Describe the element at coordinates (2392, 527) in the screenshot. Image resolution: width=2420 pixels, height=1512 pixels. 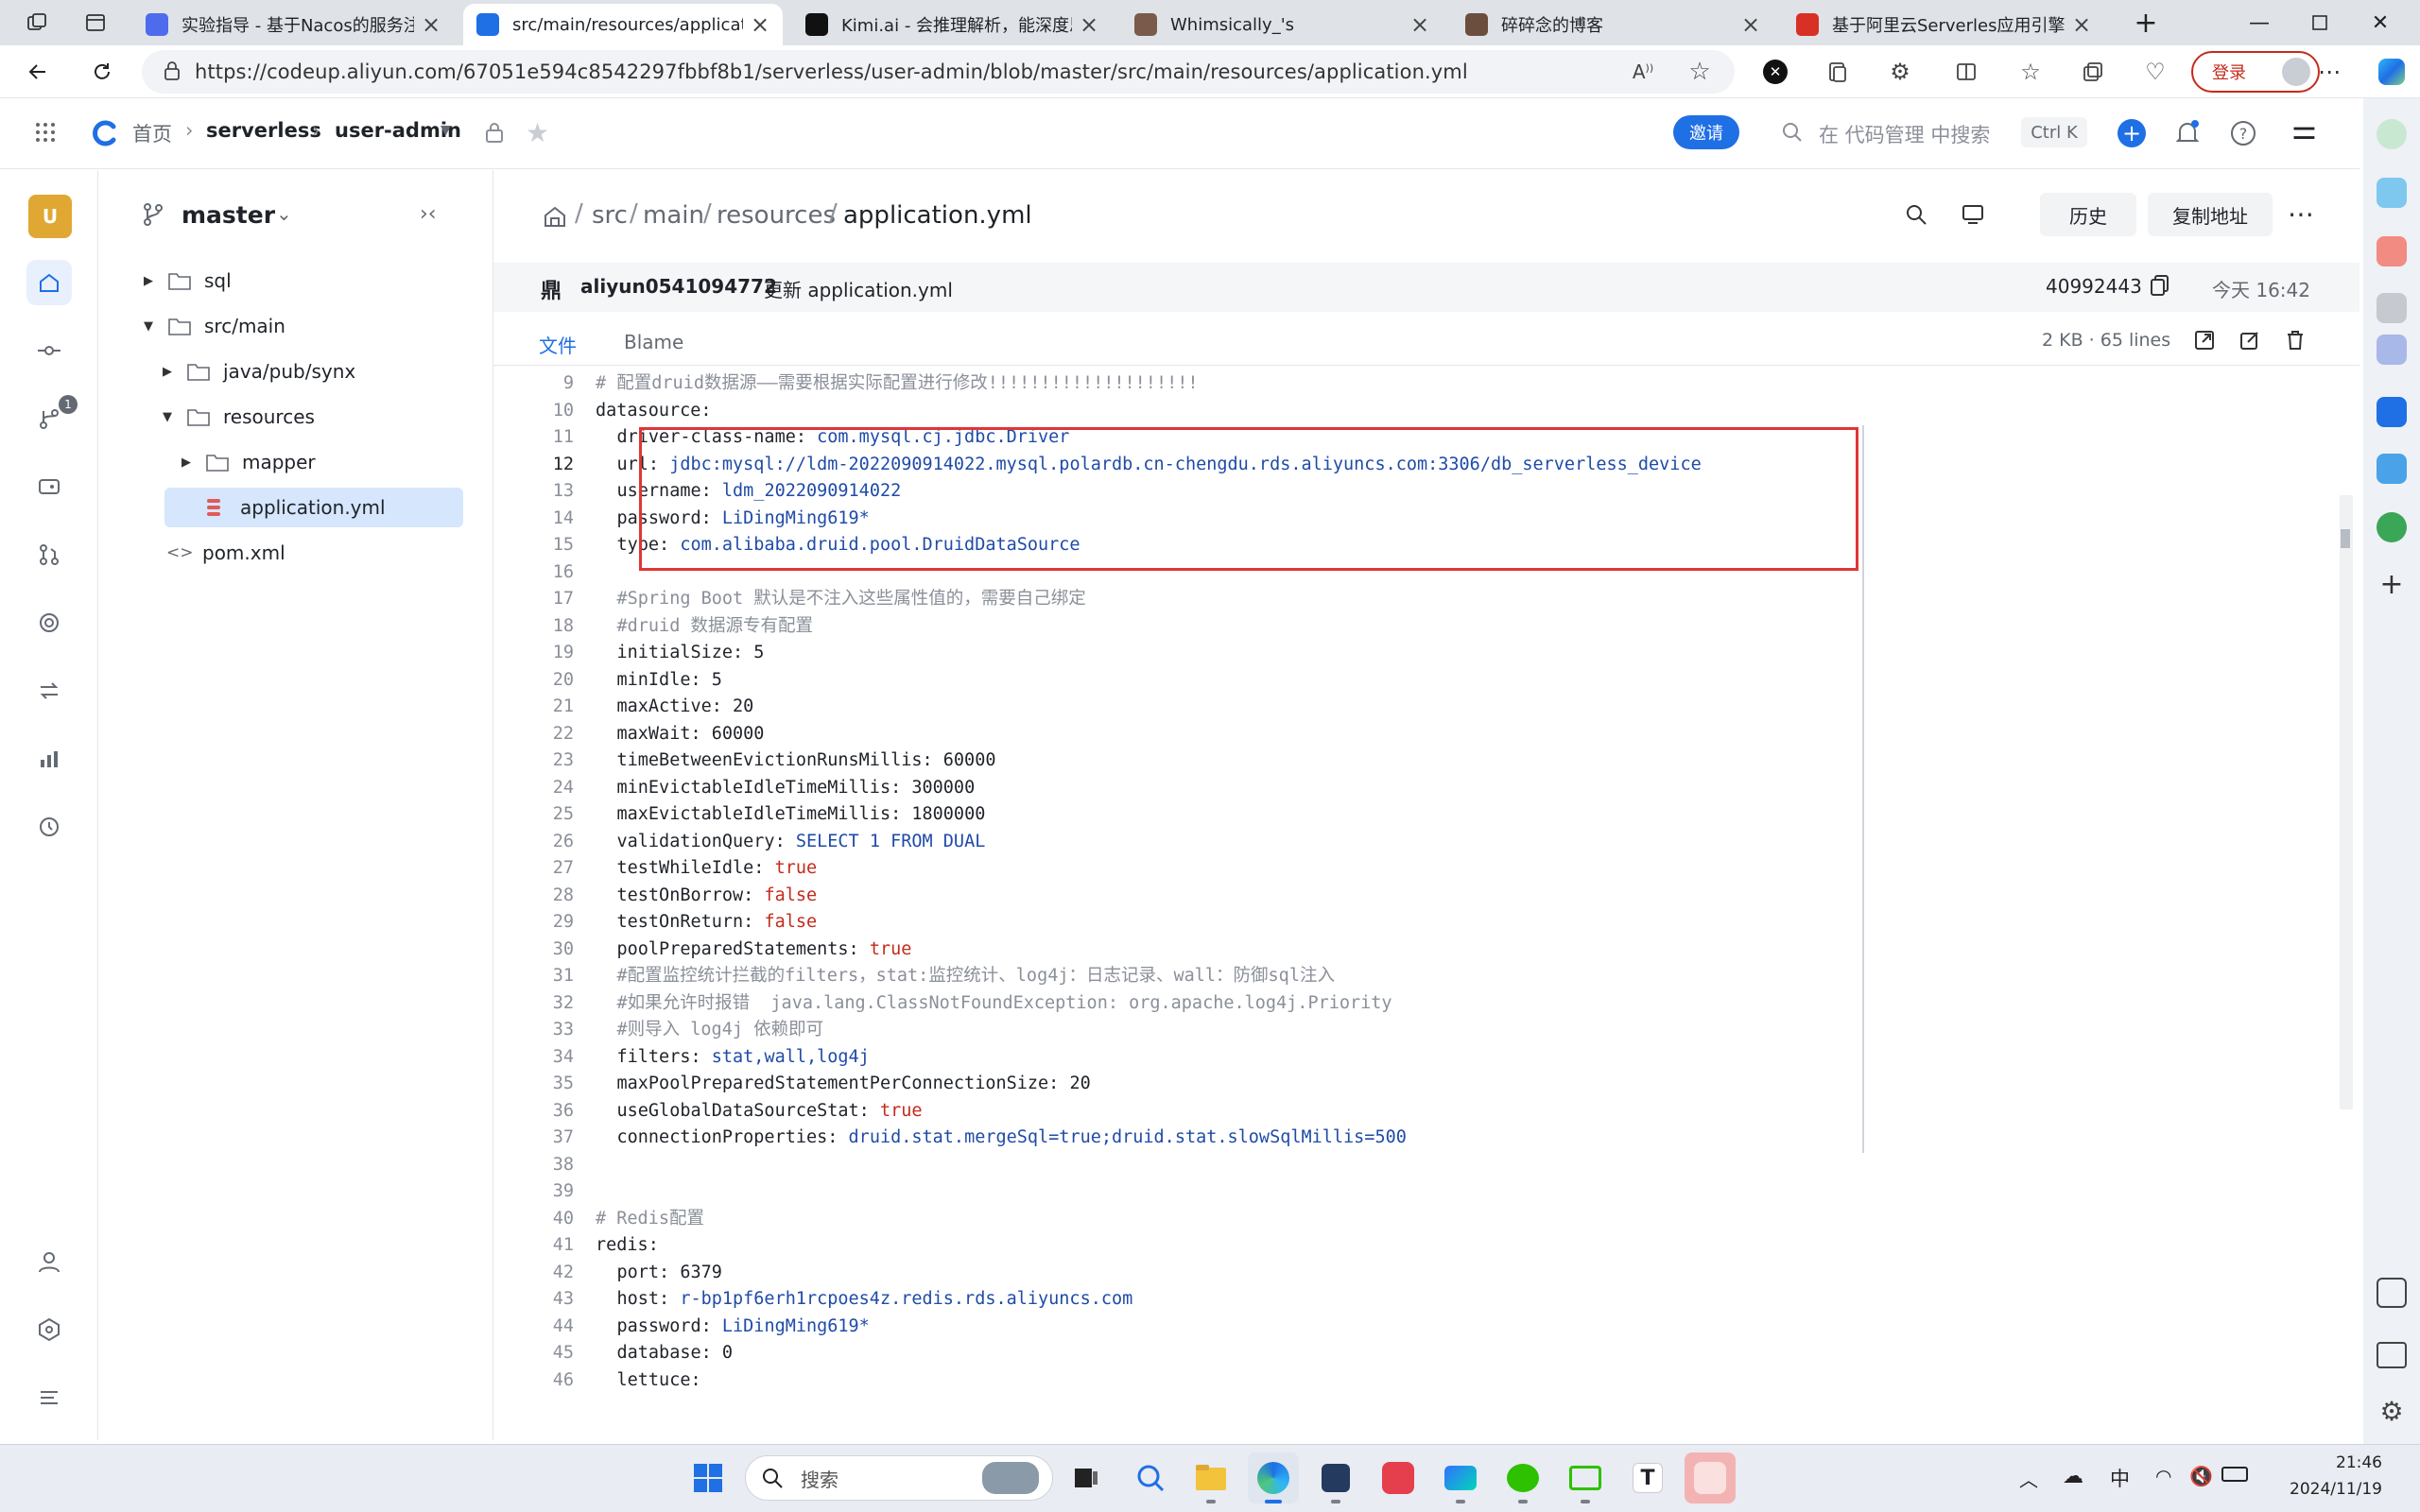
I see `tree-icon` at that location.